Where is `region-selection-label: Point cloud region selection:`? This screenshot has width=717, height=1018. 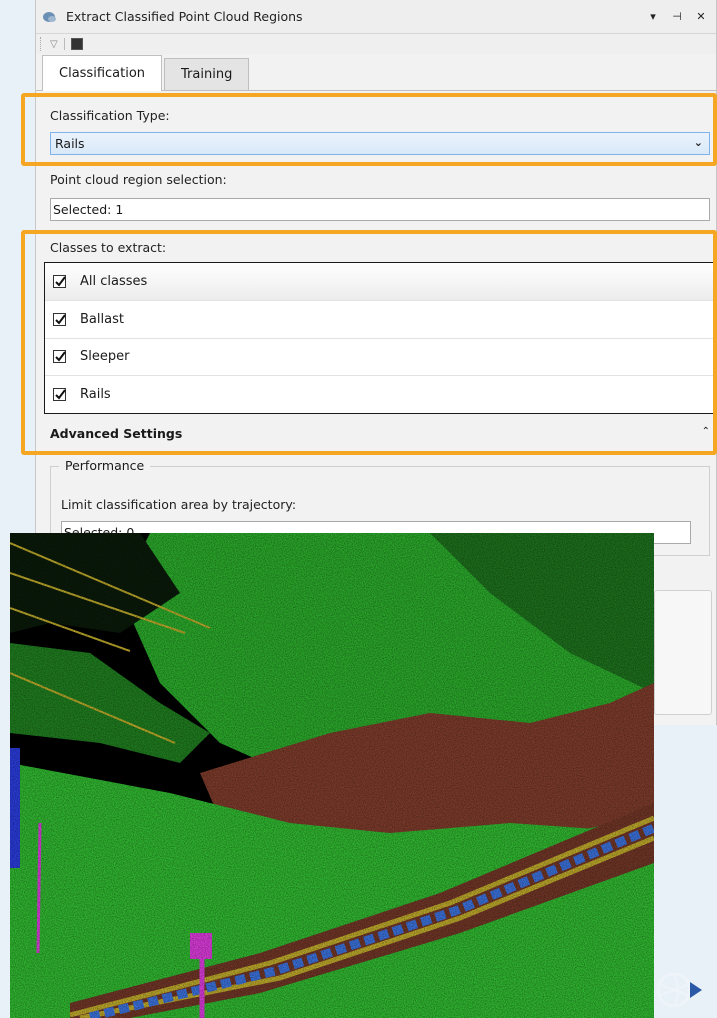 region-selection-label: Point cloud region selection: is located at coordinates (138, 179).